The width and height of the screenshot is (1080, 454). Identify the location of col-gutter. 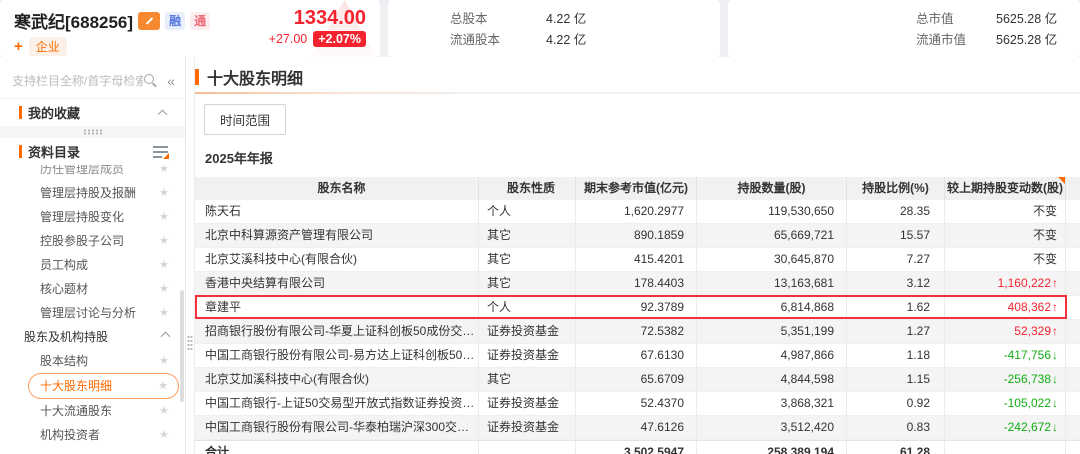
(1073, 188).